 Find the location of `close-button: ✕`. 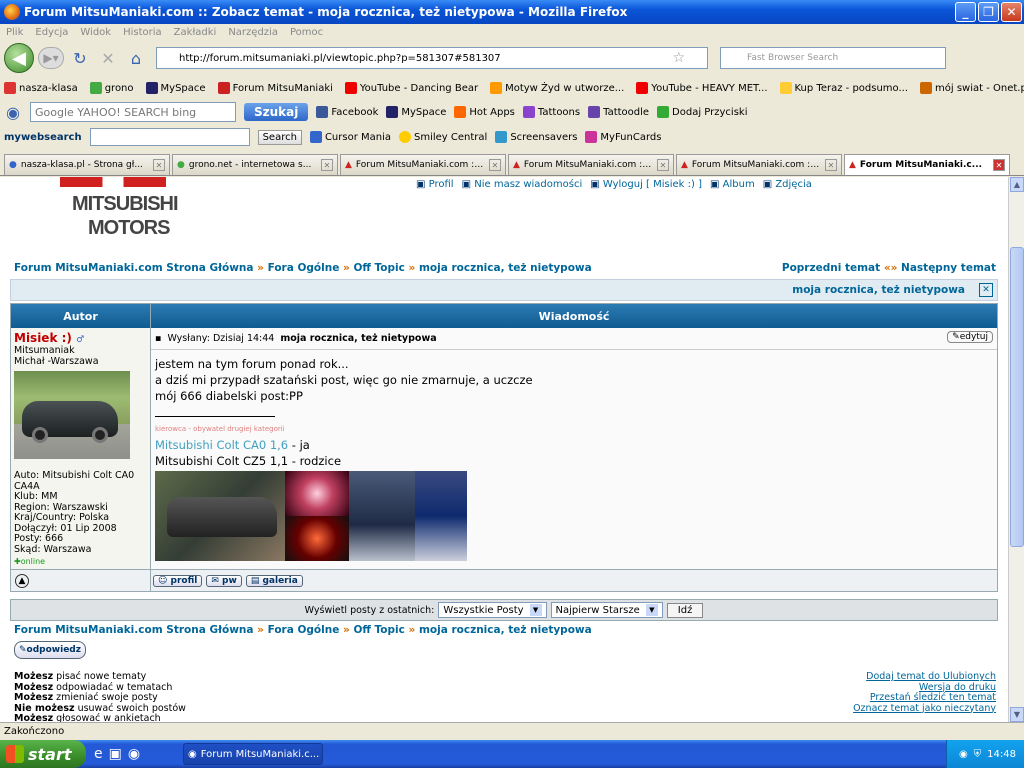

close-button: ✕ is located at coordinates (1011, 12).